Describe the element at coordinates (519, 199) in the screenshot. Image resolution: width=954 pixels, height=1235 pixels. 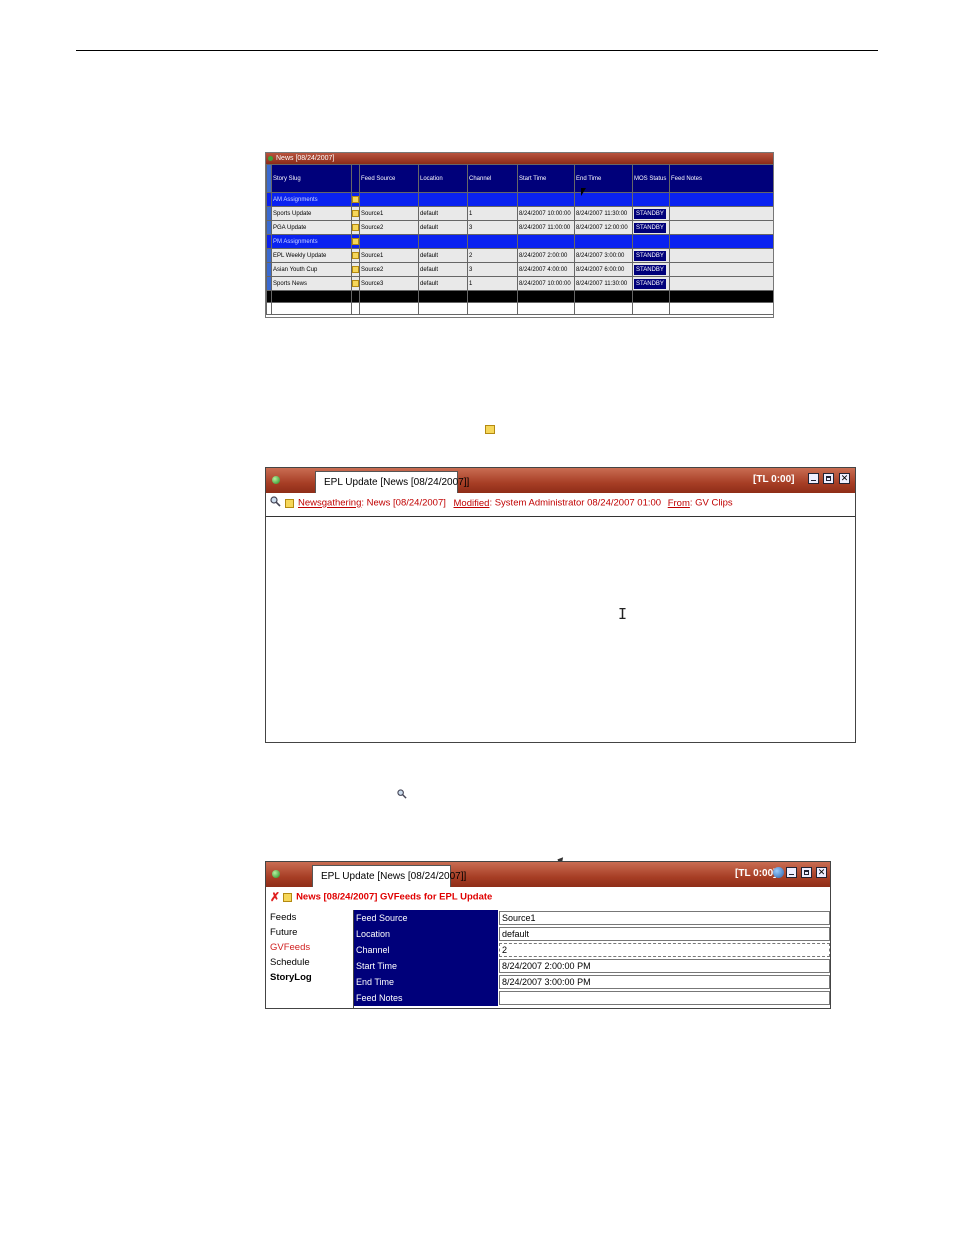
I see `table-row-group: AM Assignments` at that location.